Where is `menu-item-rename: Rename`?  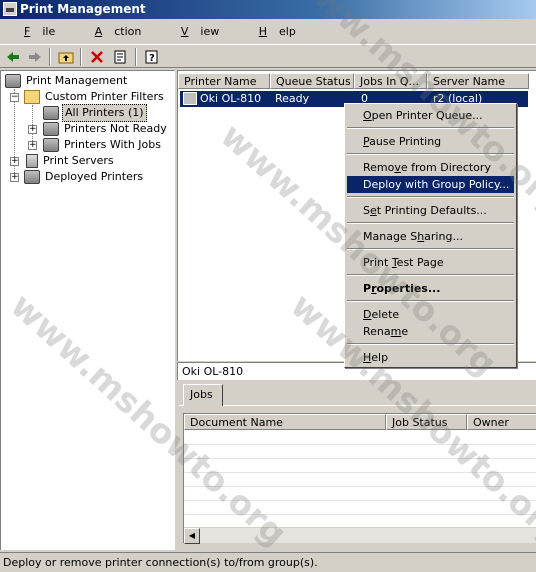 menu-item-rename: Rename is located at coordinates (430, 331).